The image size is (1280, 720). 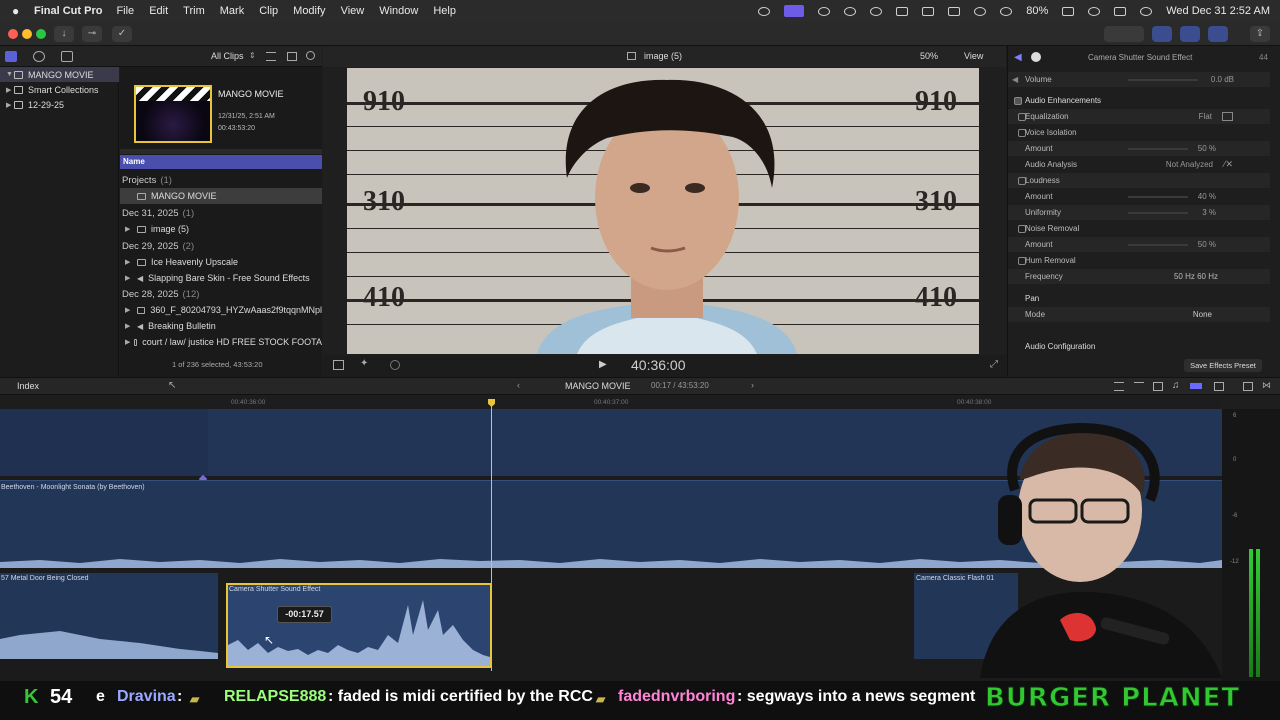 I want to click on index-button: Index, so click(x=28, y=386).